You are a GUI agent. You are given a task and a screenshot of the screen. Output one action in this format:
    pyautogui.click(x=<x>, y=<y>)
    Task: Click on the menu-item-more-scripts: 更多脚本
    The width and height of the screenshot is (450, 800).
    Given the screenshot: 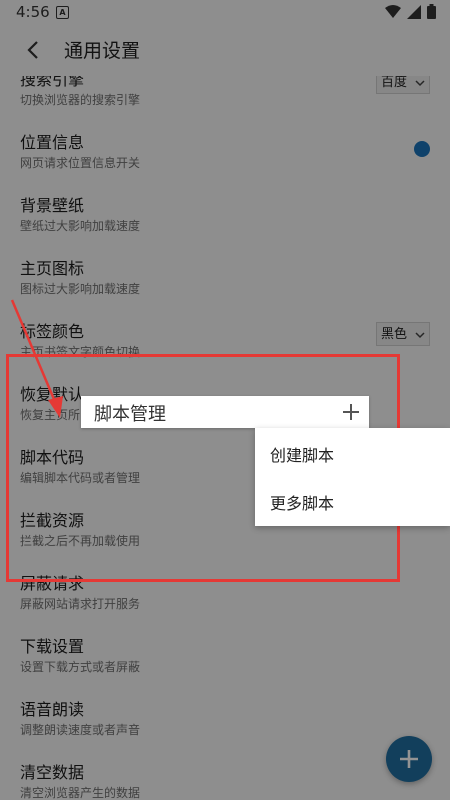 What is the action you would take?
    pyautogui.click(x=302, y=502)
    